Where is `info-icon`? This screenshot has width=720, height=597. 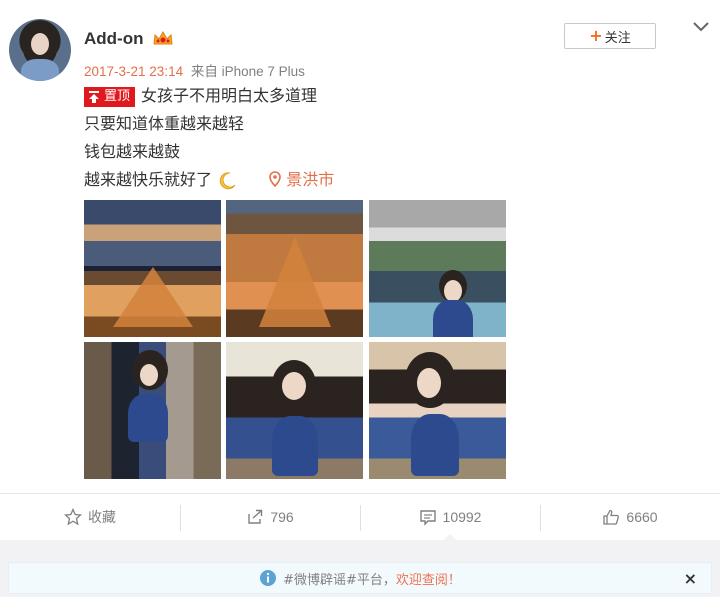
info-icon is located at coordinates (268, 578).